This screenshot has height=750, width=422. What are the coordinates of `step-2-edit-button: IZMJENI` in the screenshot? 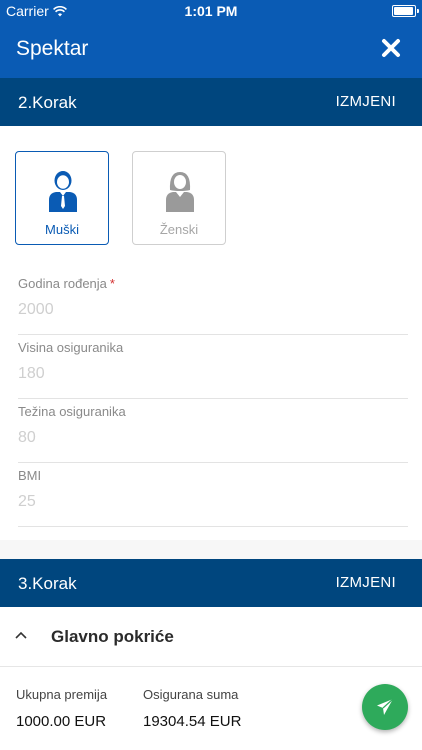 It's located at (366, 101).